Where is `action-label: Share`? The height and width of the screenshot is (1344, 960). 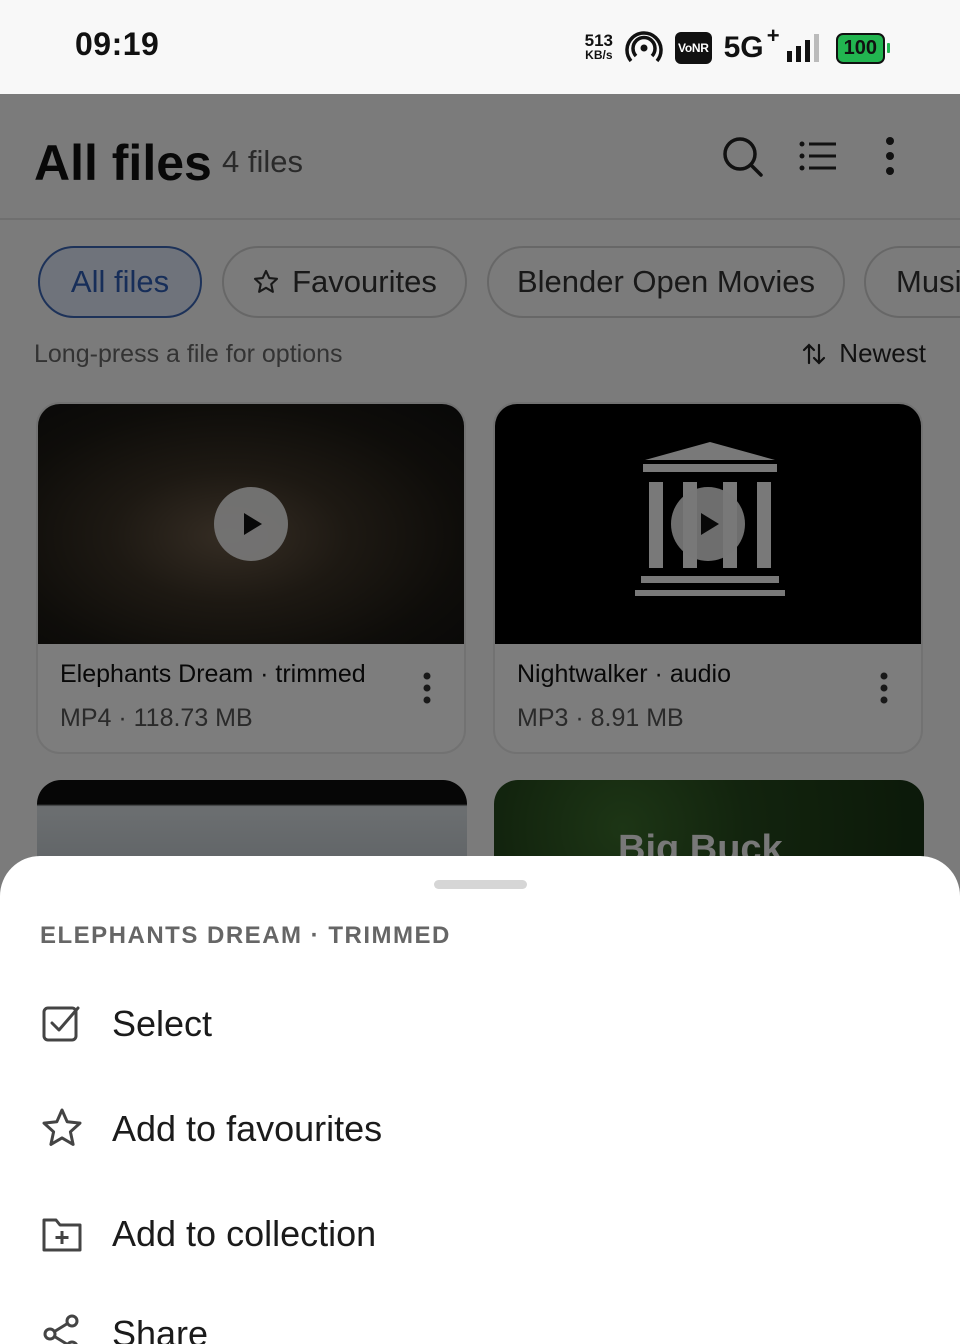
action-label: Share is located at coordinates (160, 1328).